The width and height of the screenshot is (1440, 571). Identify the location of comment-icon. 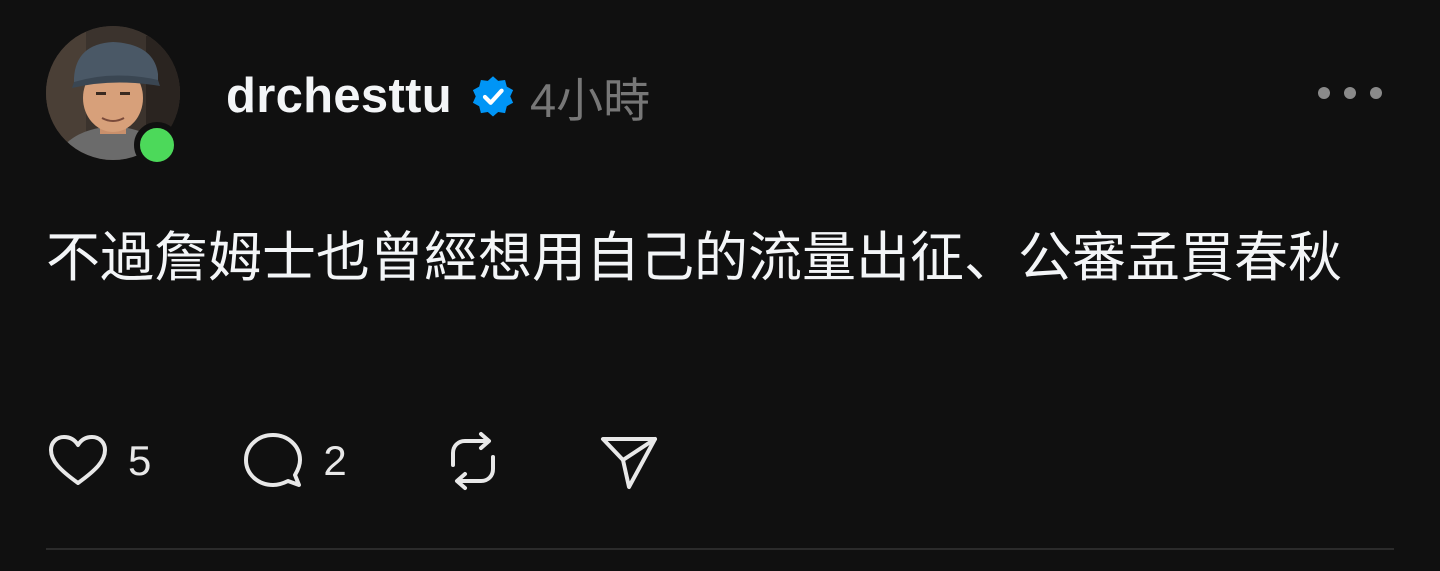
(273, 460).